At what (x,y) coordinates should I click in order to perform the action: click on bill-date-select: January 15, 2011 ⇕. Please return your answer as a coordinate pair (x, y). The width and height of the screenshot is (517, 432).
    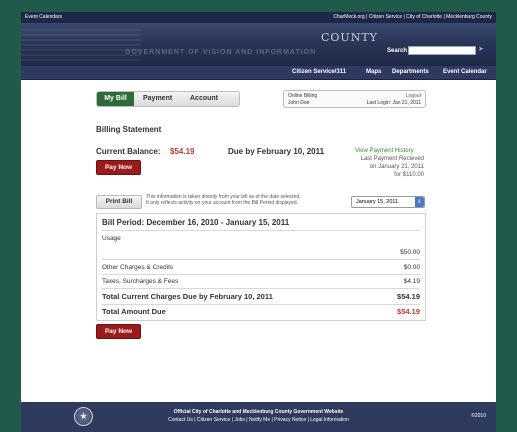
    Looking at the image, I should click on (388, 202).